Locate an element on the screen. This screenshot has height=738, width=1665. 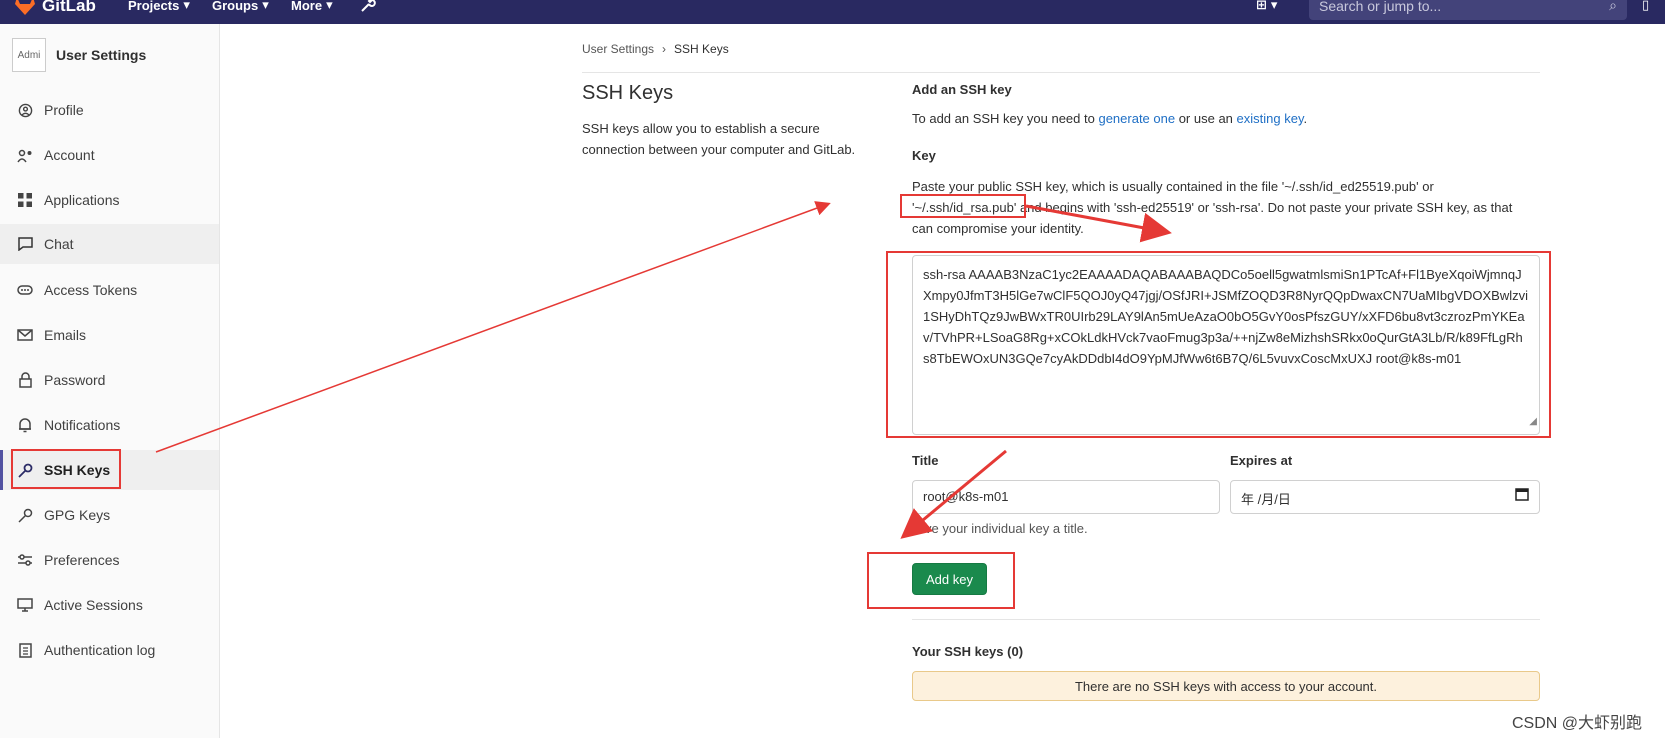
sidebar-item-account: Account is located at coordinates (109, 155).